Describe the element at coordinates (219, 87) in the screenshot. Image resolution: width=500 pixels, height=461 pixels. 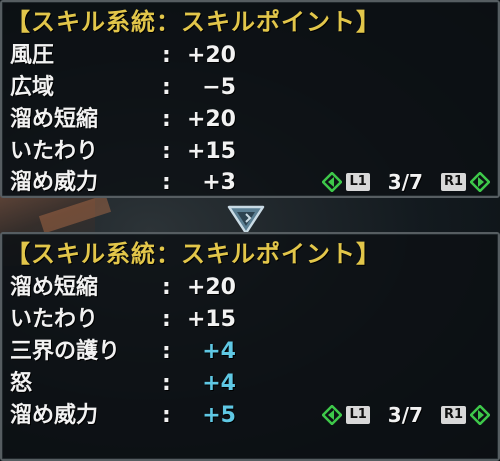
I see `skill-points: −5` at that location.